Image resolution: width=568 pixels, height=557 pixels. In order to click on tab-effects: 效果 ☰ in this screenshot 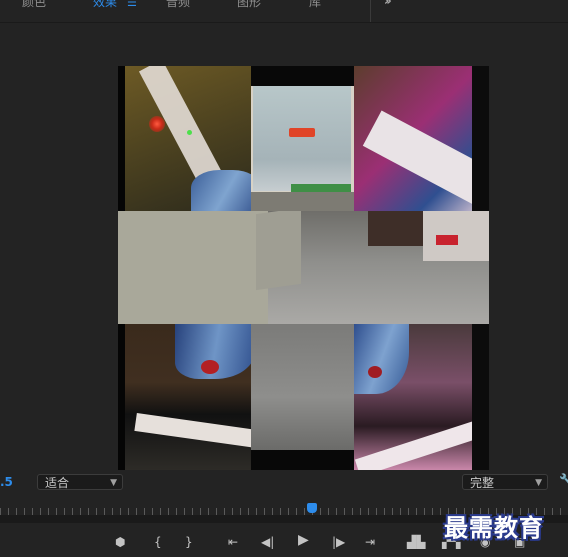, I will do `click(115, 5)`.